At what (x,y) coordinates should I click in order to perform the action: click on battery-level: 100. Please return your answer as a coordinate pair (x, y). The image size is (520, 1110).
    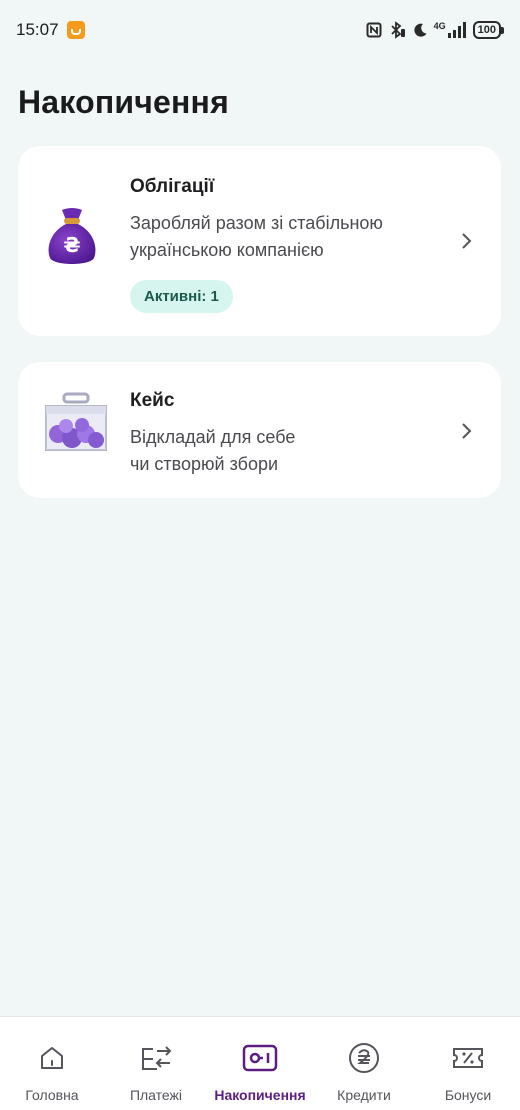
    Looking at the image, I should click on (486, 30).